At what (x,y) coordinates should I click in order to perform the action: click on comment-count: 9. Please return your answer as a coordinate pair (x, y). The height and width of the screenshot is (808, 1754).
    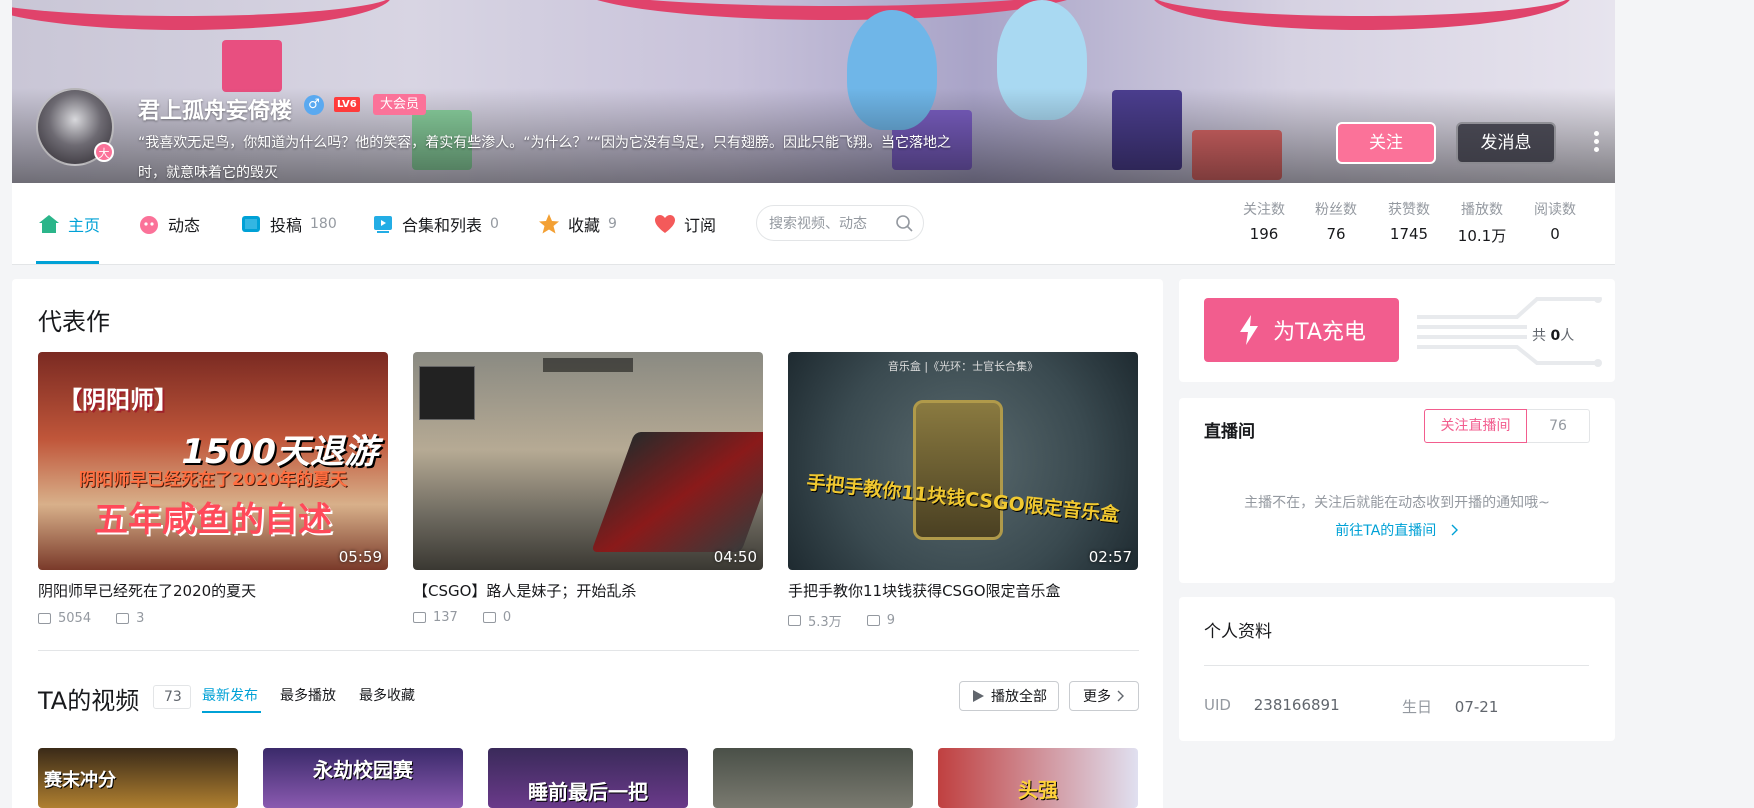
    Looking at the image, I should click on (890, 620).